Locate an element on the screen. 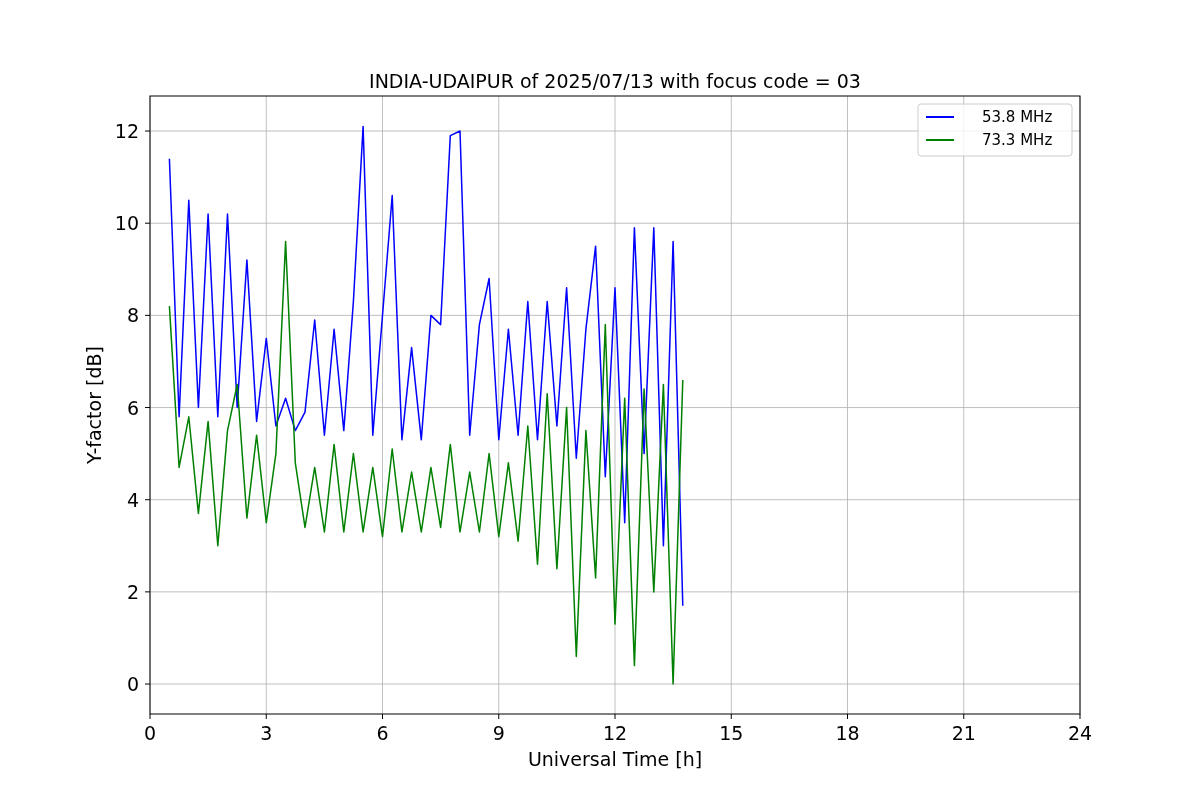 This screenshot has height=800, width=1200. tick-label: 9 is located at coordinates (498, 733).